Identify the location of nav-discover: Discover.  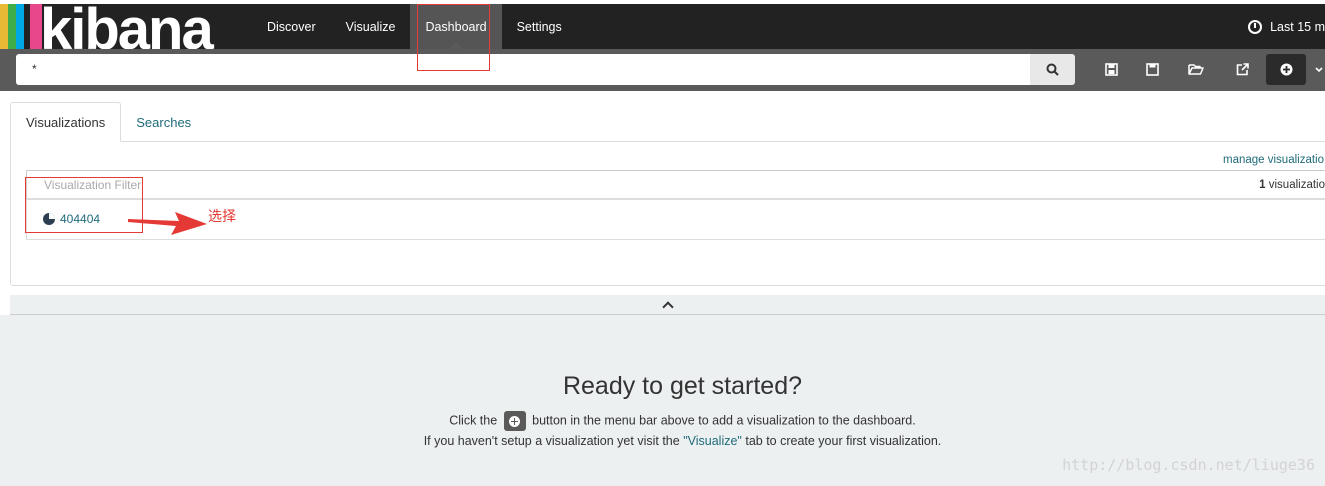
(291, 26).